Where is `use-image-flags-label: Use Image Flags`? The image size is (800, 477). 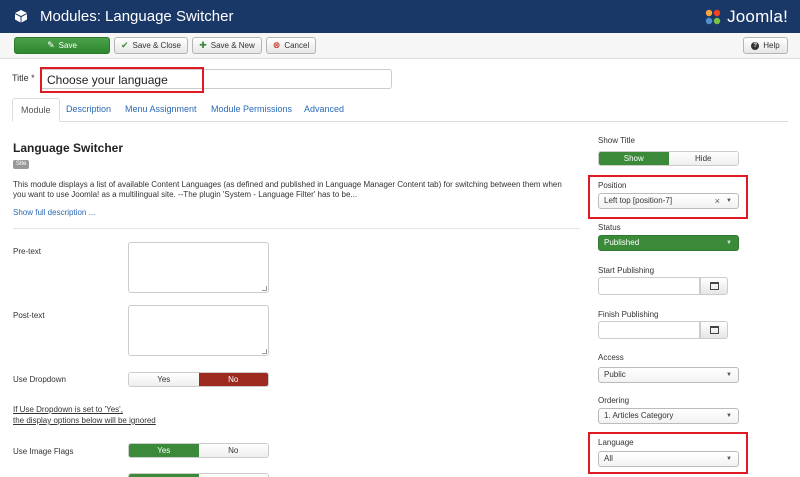 use-image-flags-label: Use Image Flags is located at coordinates (43, 451).